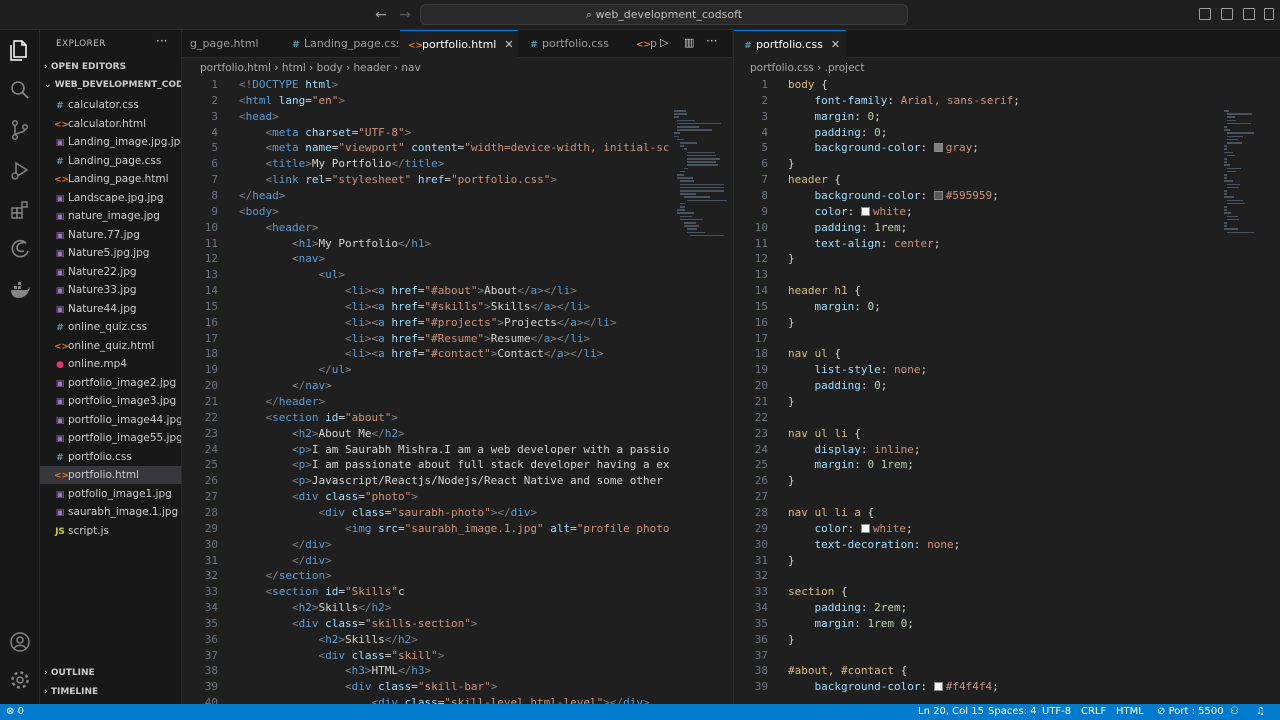  I want to click on docker-icon, so click(20, 290).